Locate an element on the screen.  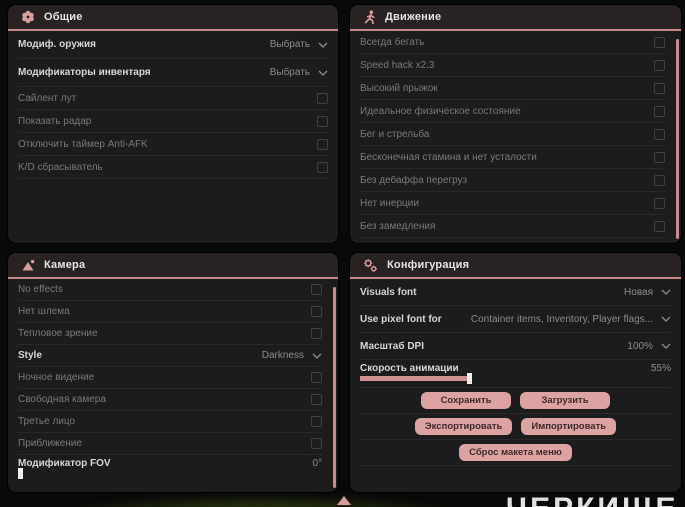
reset-layout-button: Сброс макета меню is located at coordinates (515, 452).